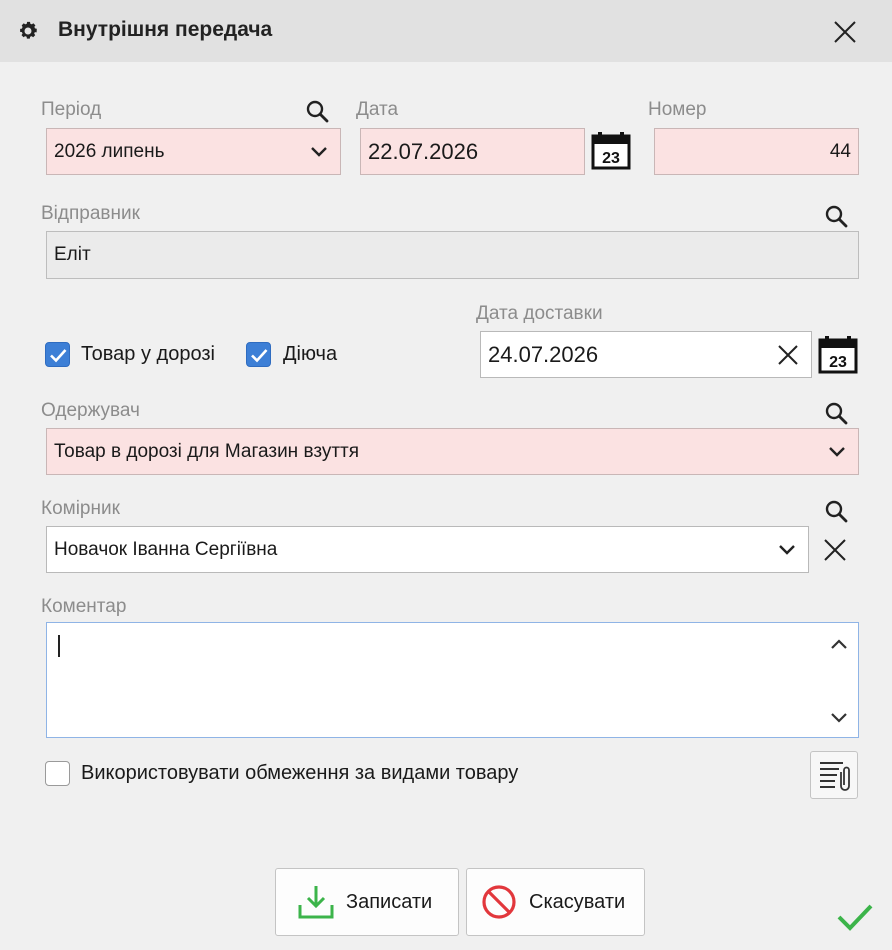 The width and height of the screenshot is (892, 950). What do you see at coordinates (499, 902) in the screenshot?
I see `cancel-forbidden-icon` at bounding box center [499, 902].